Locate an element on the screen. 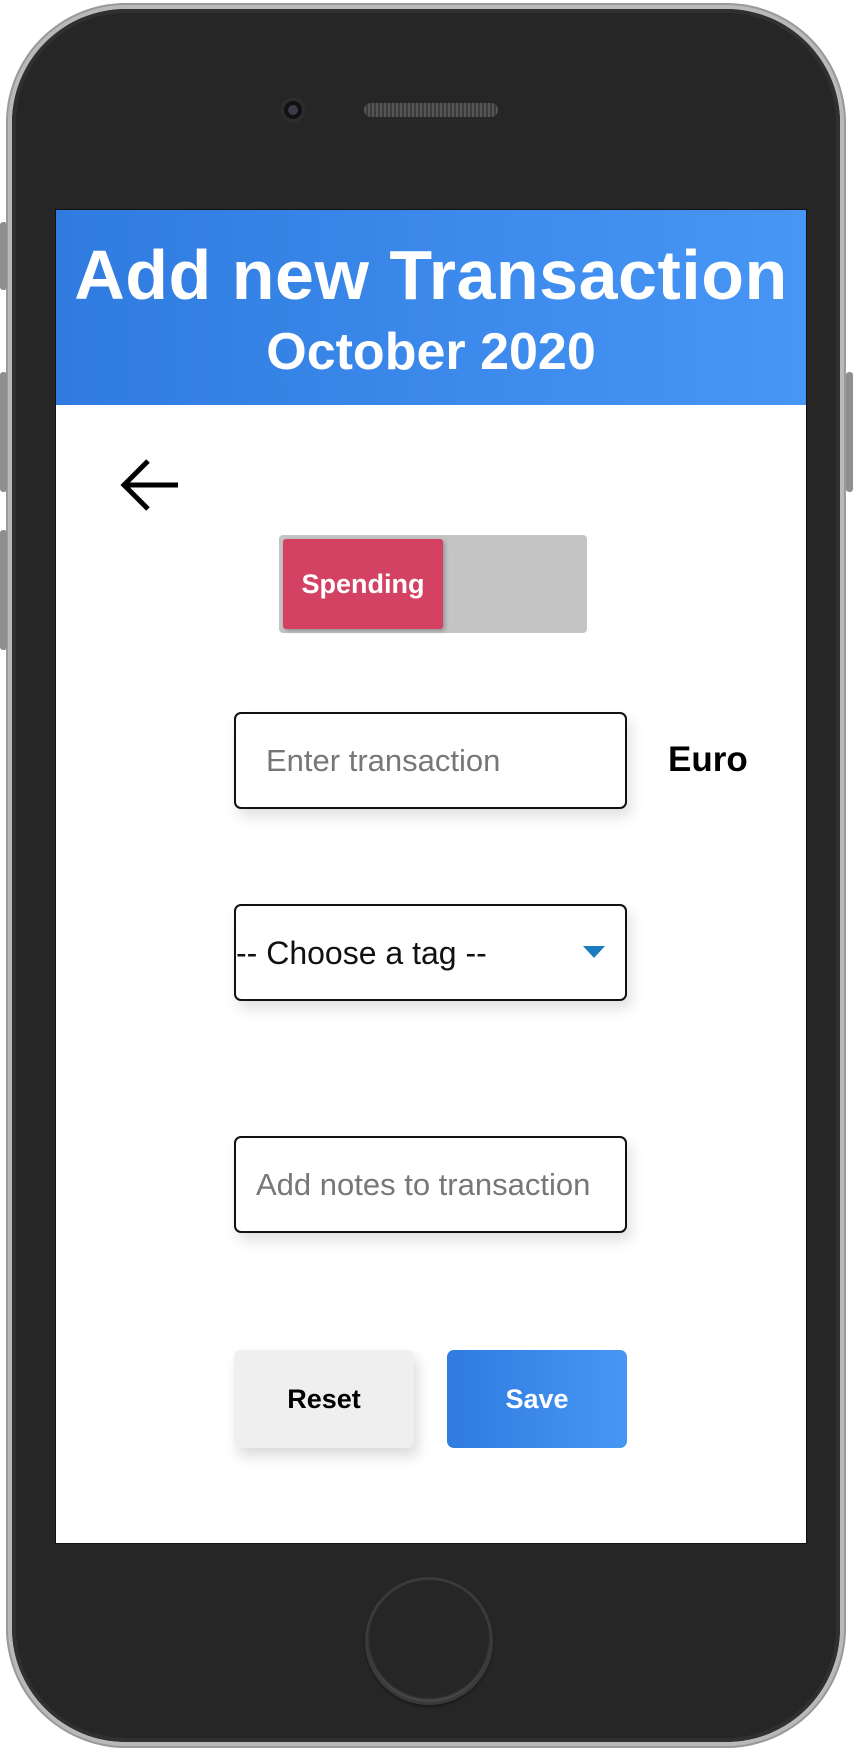  transaction-type-toggle: Spending is located at coordinates (433, 584).